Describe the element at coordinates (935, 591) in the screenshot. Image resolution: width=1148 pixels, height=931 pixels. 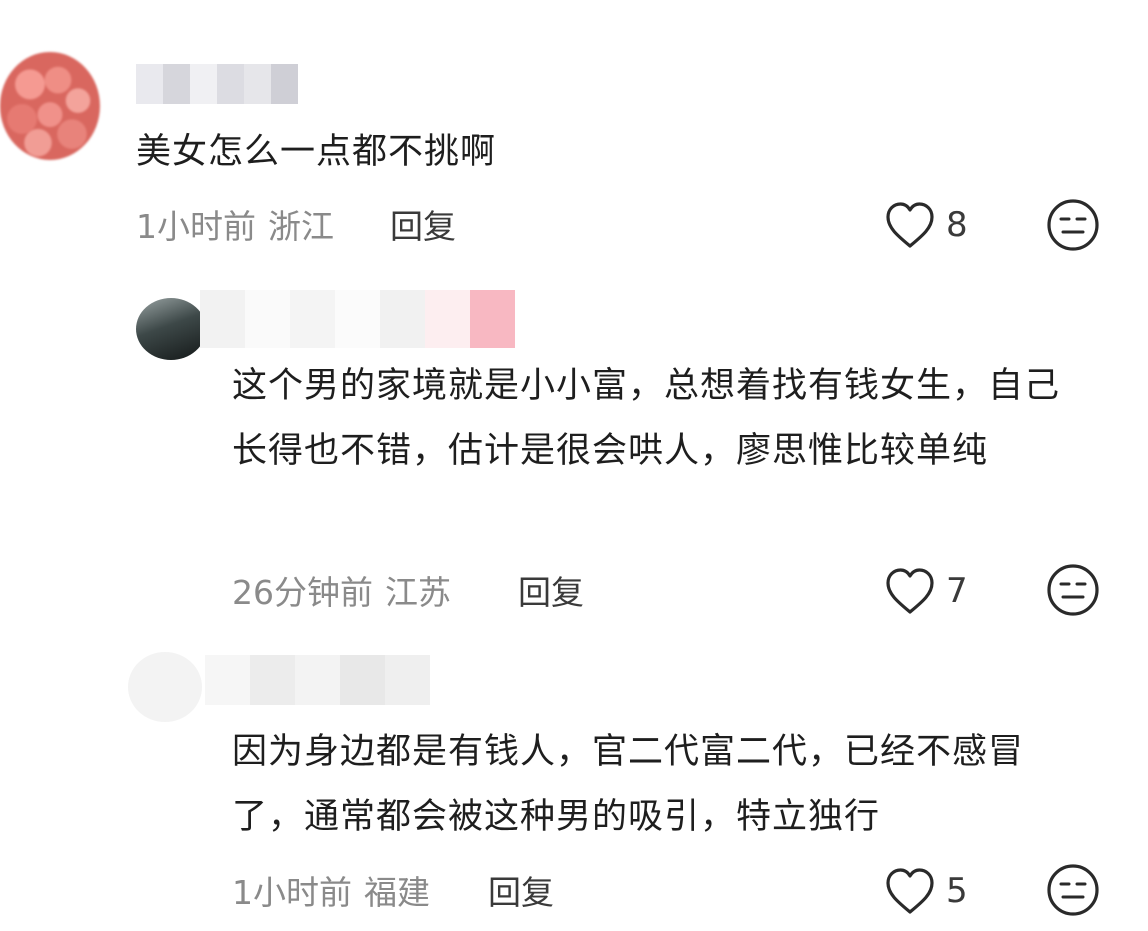
I see `like-button: 7` at that location.